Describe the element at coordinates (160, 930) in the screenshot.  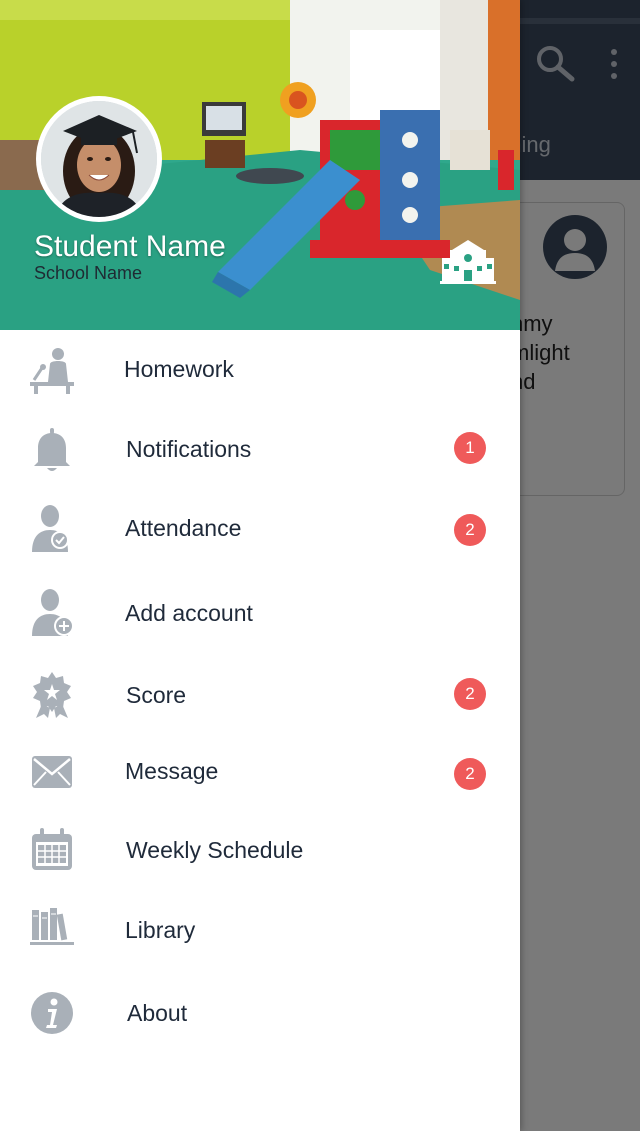
I see `menu-label-library: Library` at that location.